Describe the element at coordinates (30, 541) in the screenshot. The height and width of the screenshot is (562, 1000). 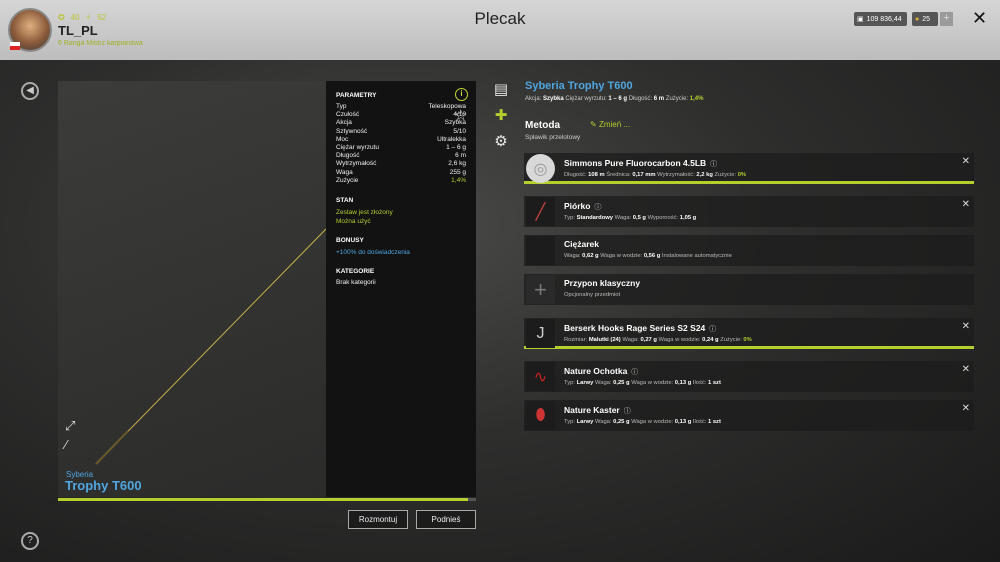
I see `help-button: ?` at that location.